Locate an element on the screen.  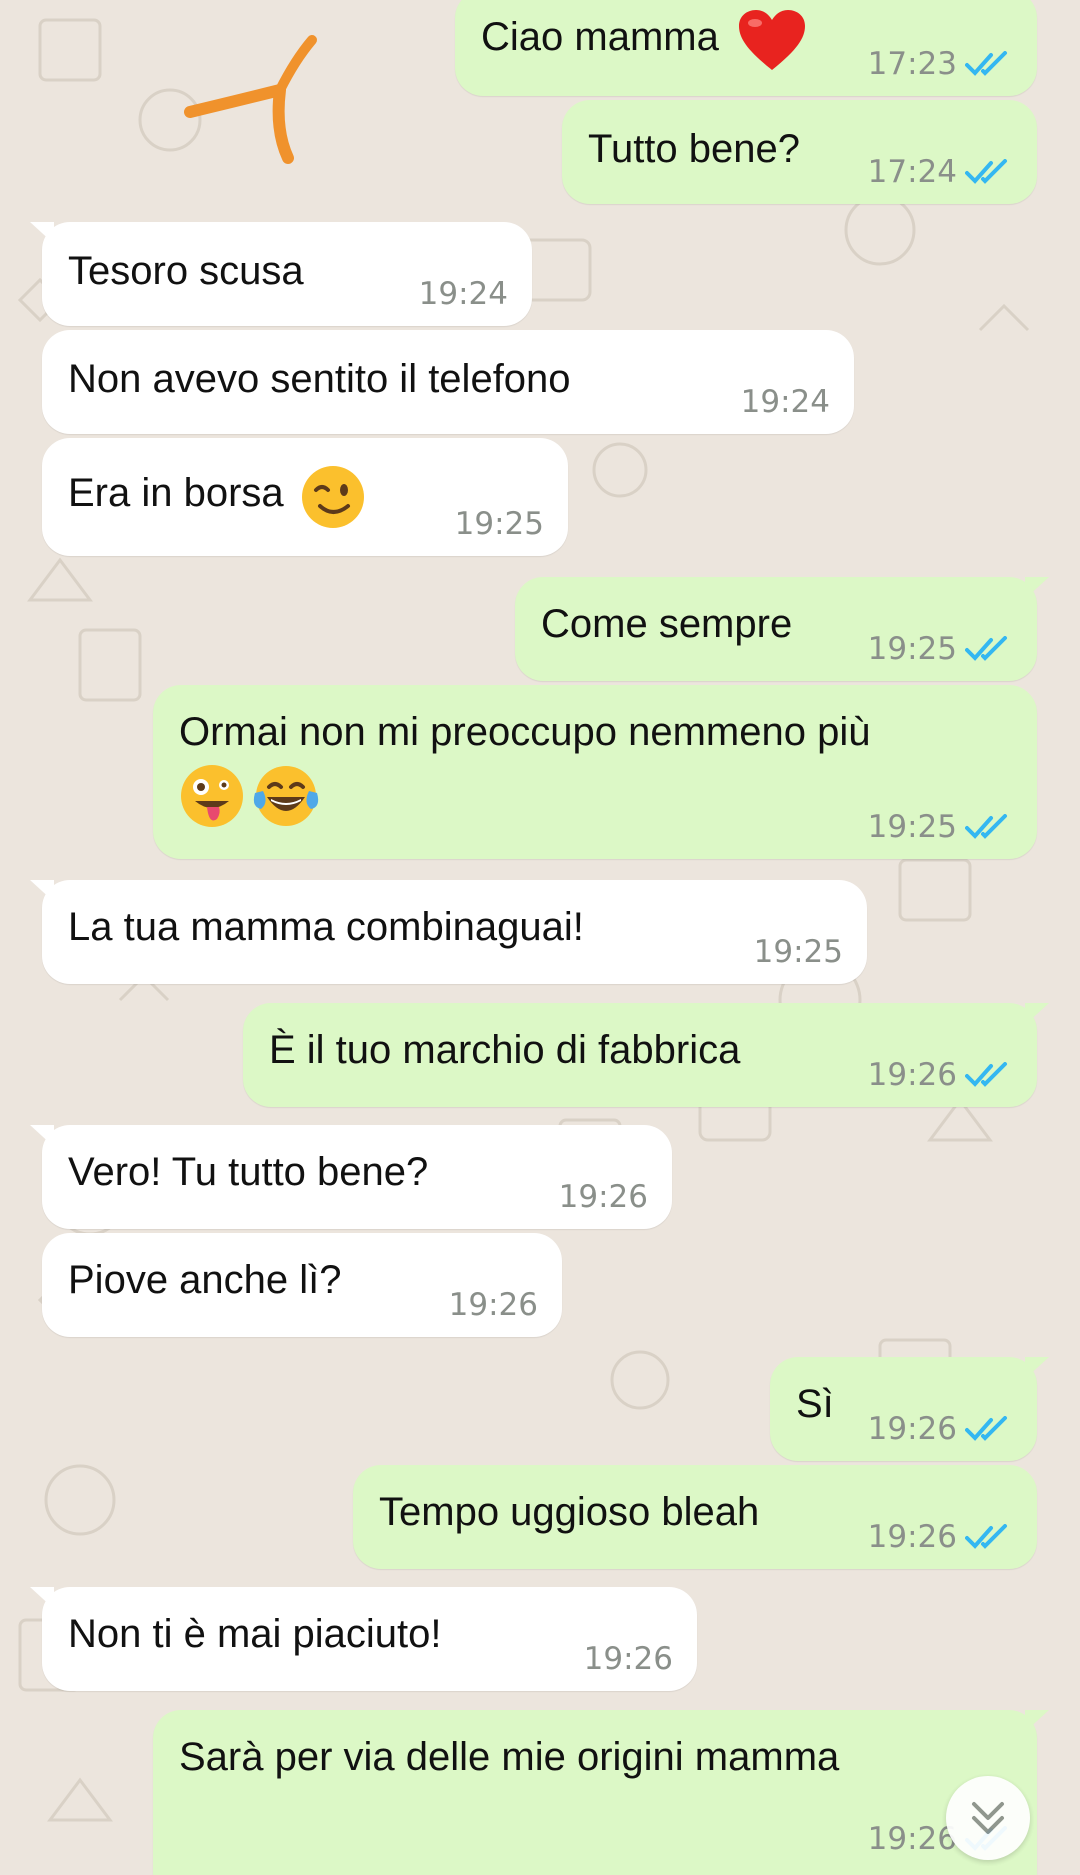
message-incoming: Piove anche lì? 19:26 is located at coordinates (302, 1285).